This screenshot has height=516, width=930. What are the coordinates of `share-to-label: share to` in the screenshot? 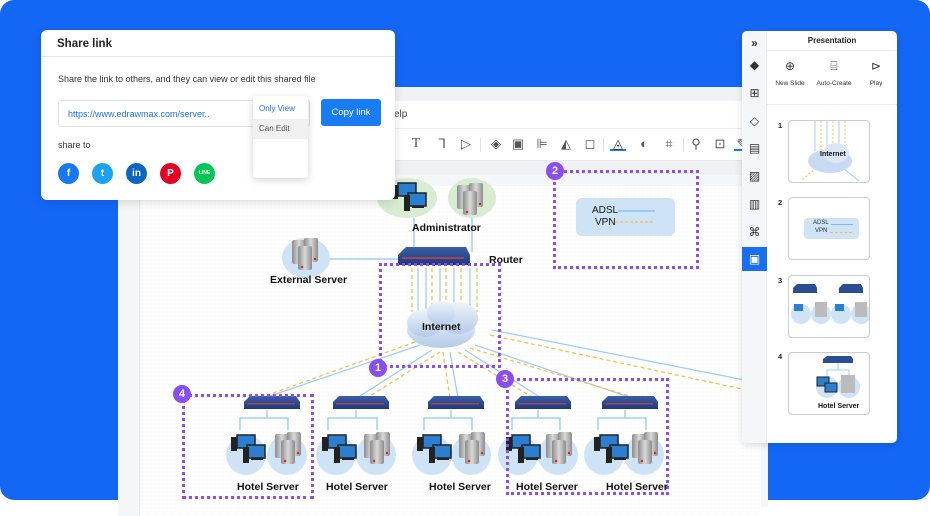 It's located at (74, 145).